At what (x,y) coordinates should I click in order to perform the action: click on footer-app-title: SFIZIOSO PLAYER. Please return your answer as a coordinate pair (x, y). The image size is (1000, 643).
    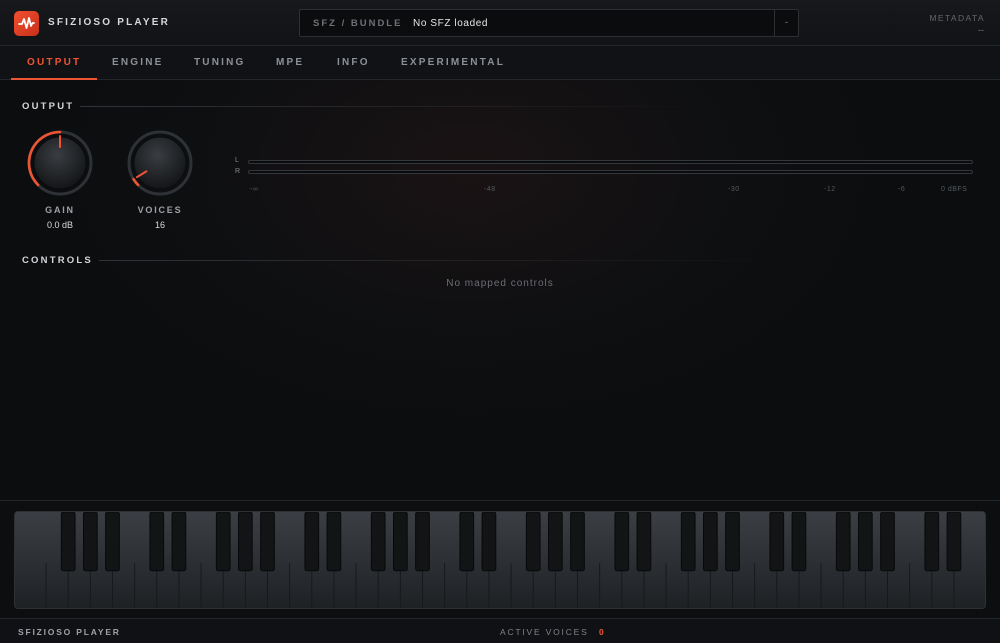
    Looking at the image, I should click on (69, 632).